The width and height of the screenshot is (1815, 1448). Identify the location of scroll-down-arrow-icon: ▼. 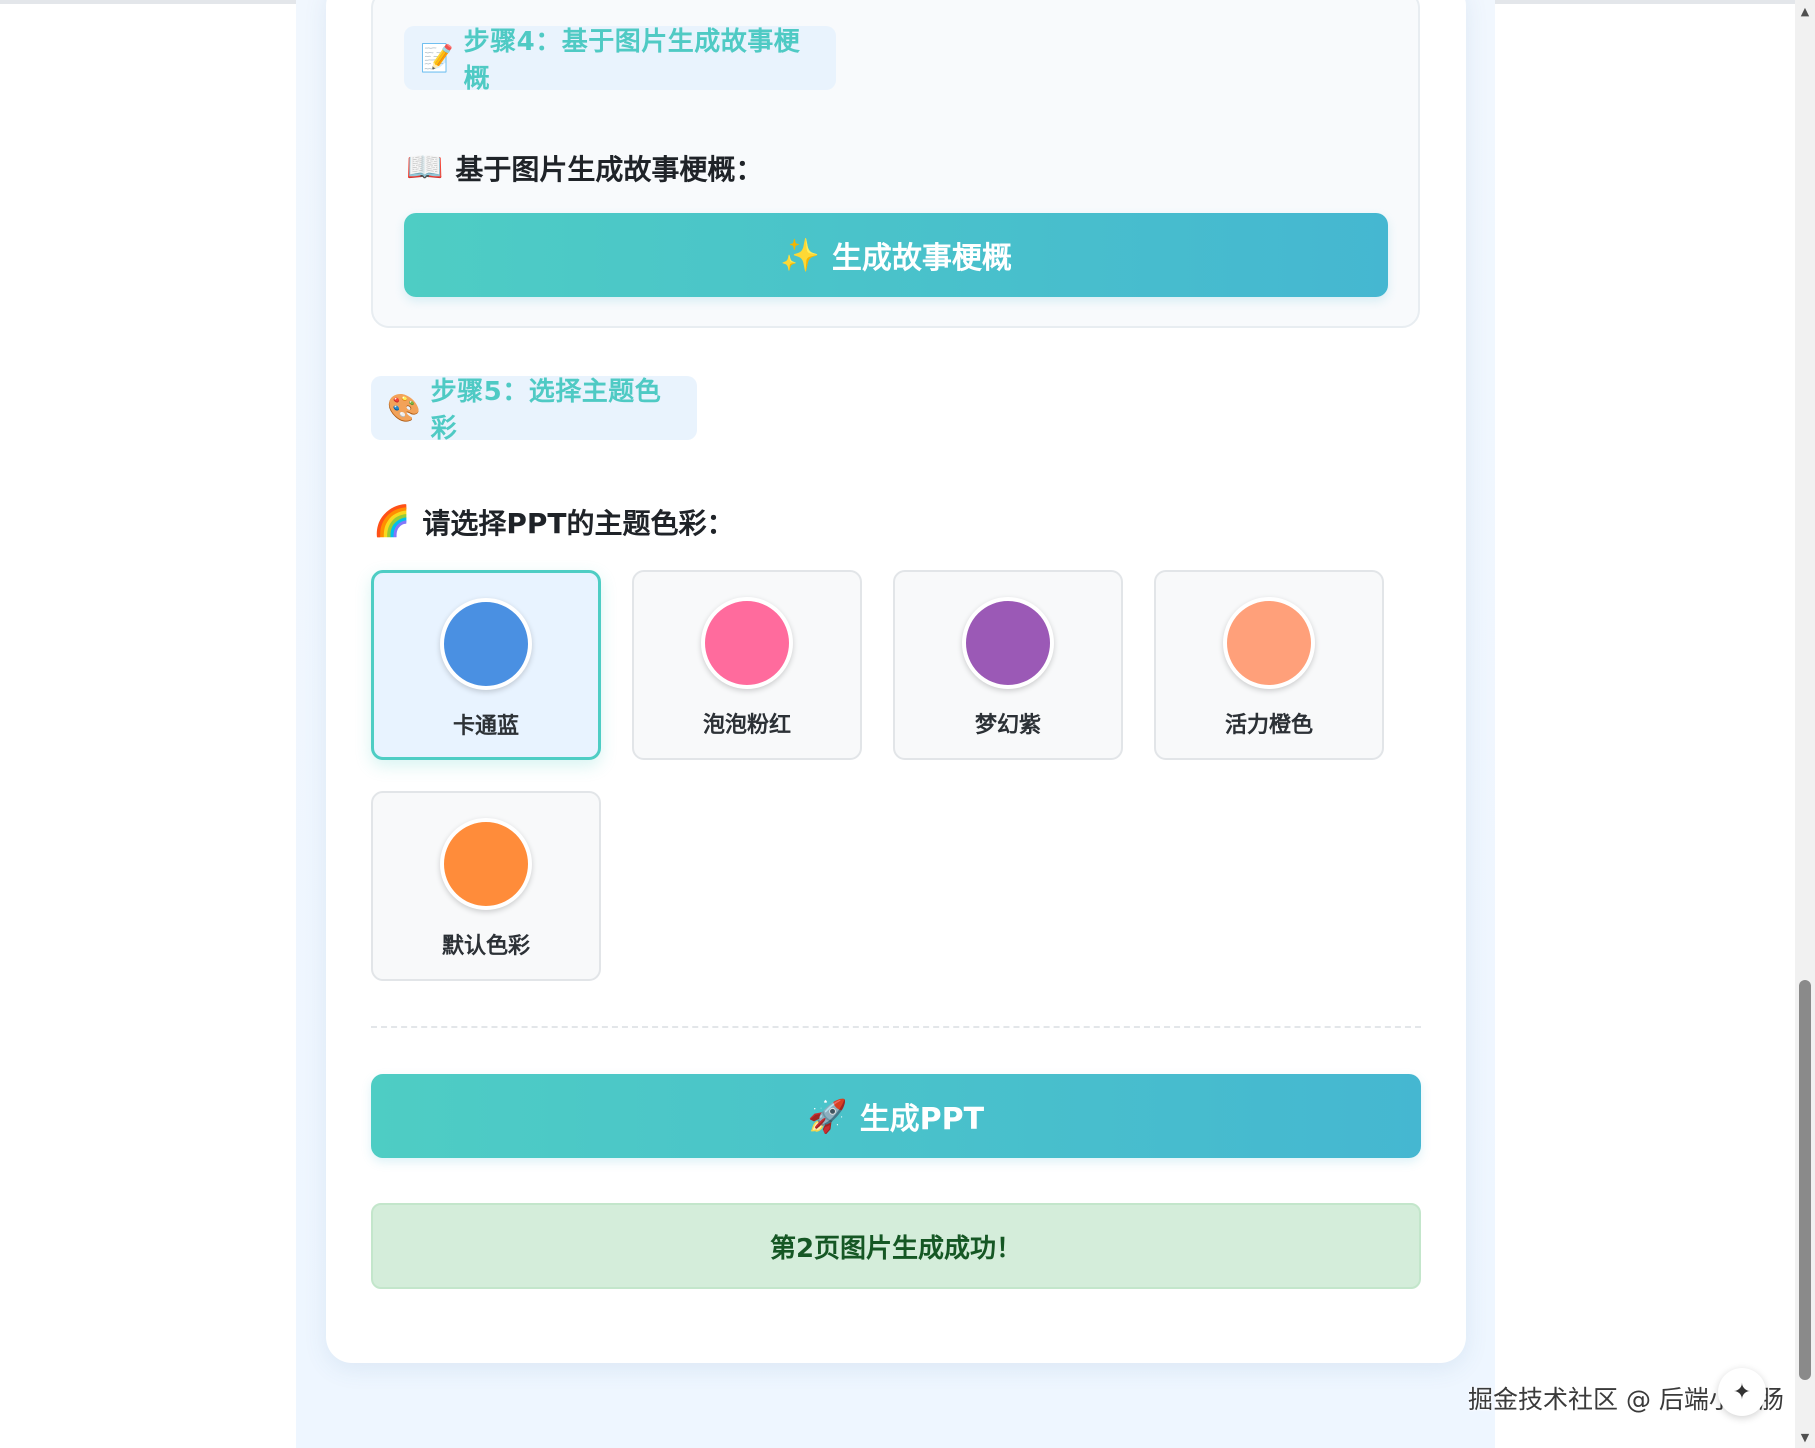
(1805, 1437).